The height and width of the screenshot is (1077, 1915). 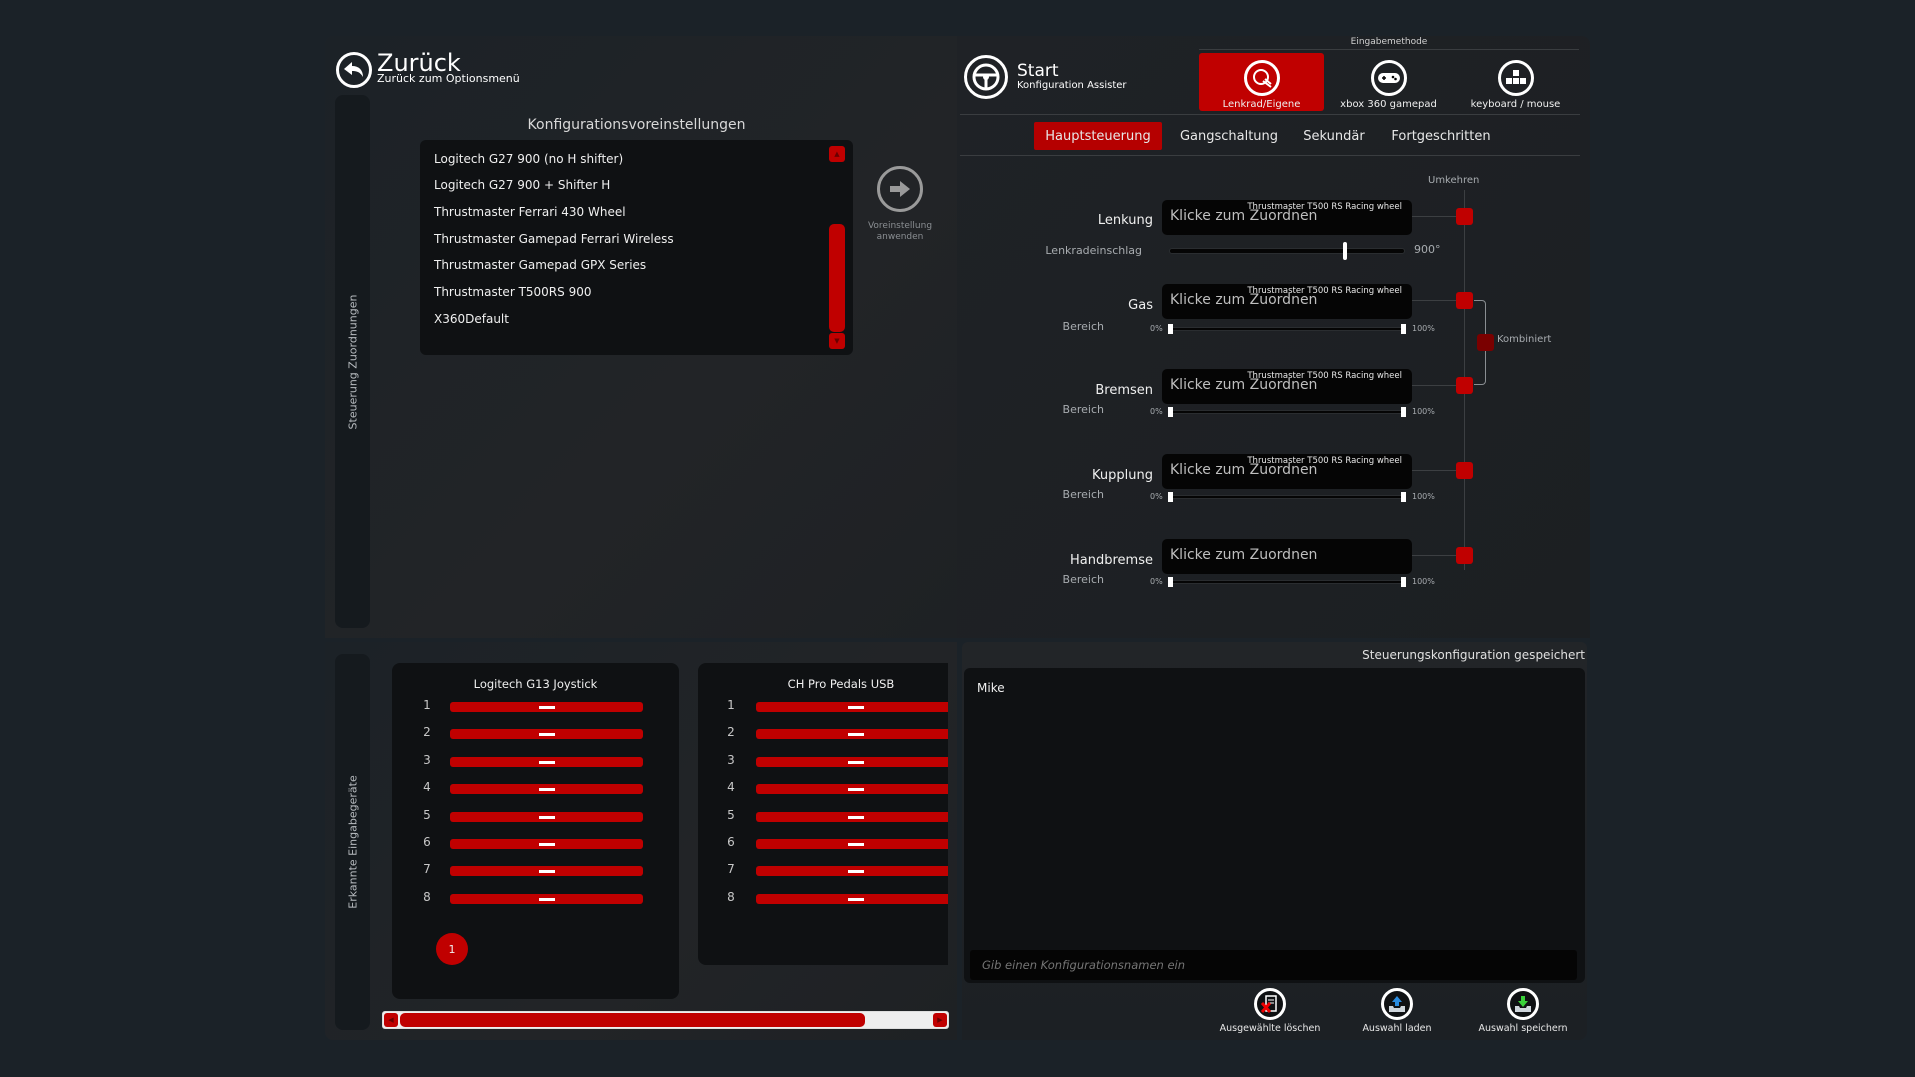 What do you see at coordinates (1464, 300) in the screenshot?
I see `invert-toggle-gas` at bounding box center [1464, 300].